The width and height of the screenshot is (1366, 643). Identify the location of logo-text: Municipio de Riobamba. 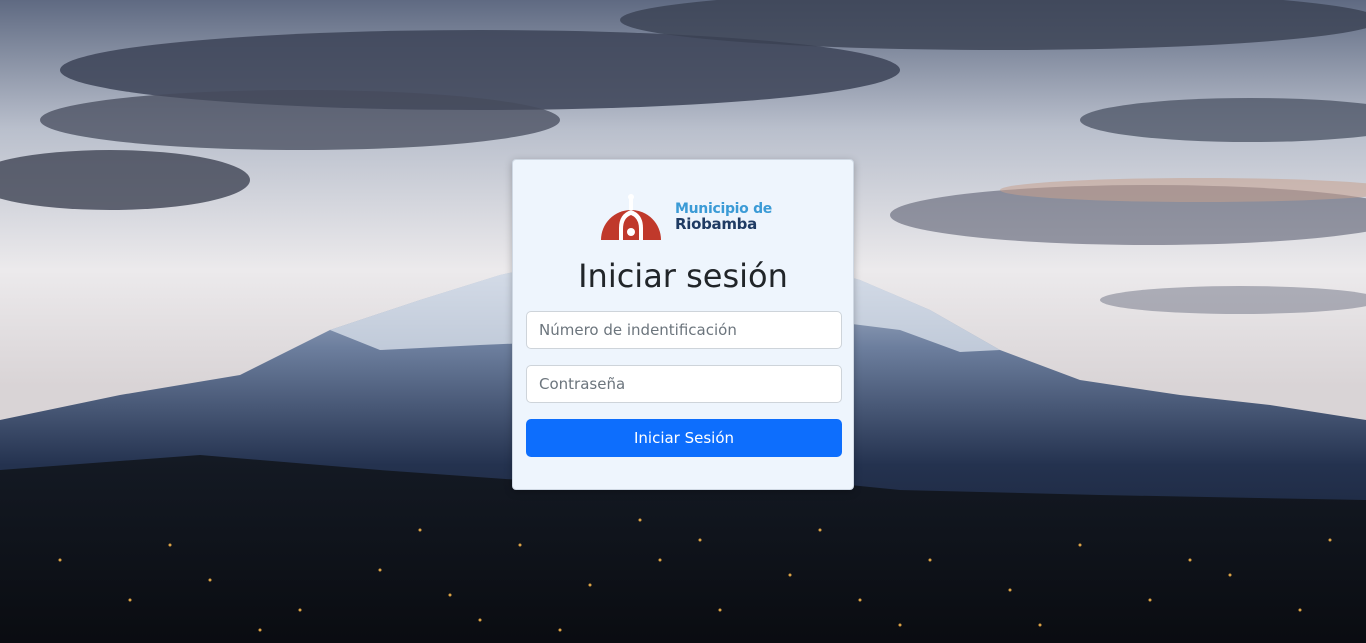
(723, 217).